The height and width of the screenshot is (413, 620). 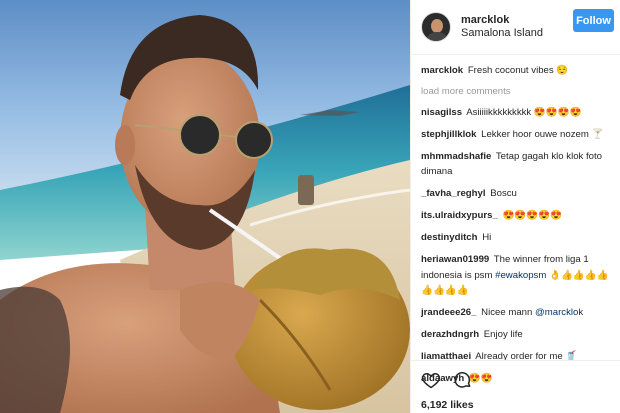 What do you see at coordinates (515, 405) in the screenshot?
I see `likes-count: 6,192 likes` at bounding box center [515, 405].